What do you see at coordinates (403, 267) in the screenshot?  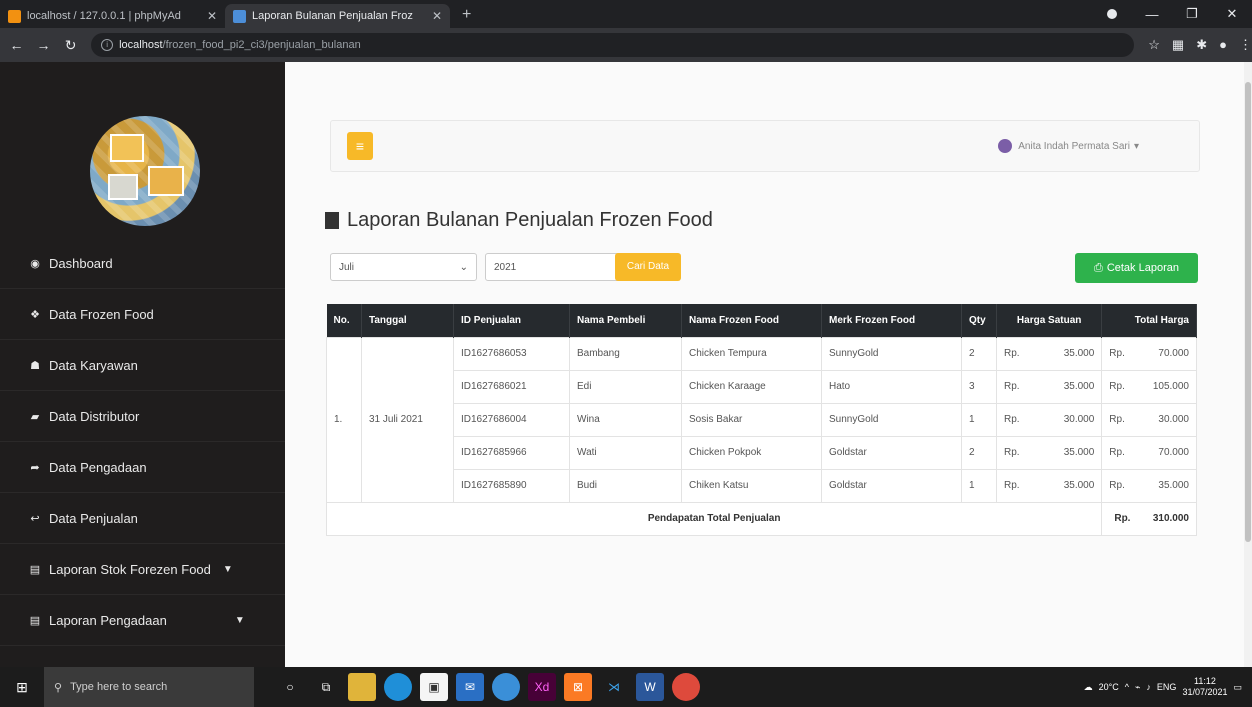 I see `month-select: Juli ⌄` at bounding box center [403, 267].